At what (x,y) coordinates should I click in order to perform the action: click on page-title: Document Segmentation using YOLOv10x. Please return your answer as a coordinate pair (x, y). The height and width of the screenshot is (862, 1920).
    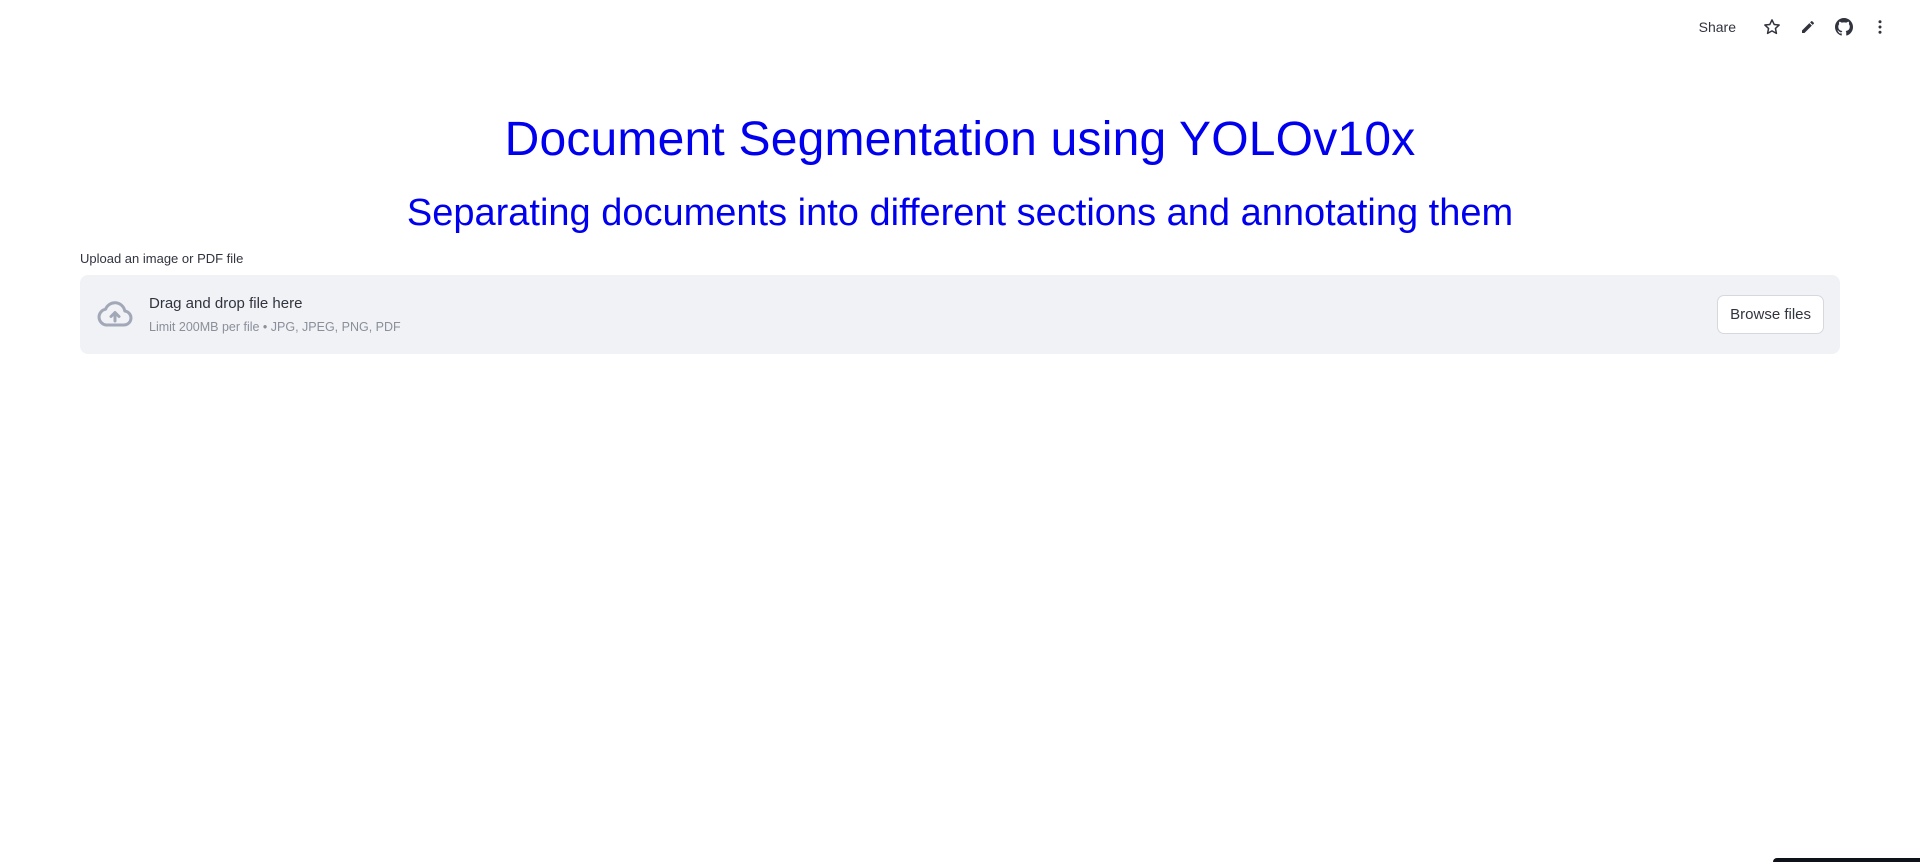
    Looking at the image, I should click on (960, 139).